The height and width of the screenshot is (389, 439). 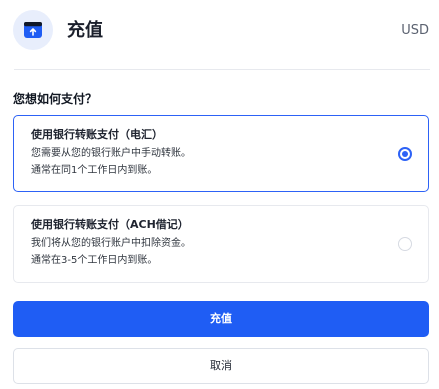 I want to click on cancel-button: 取消, so click(x=221, y=366).